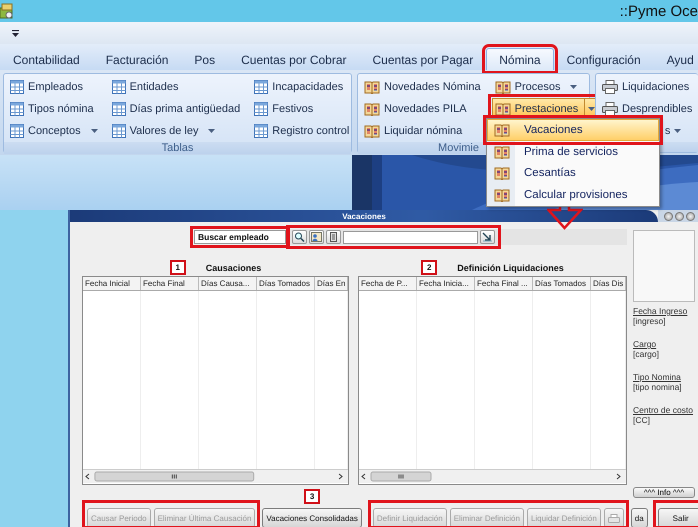 The width and height of the screenshot is (698, 527). What do you see at coordinates (145, 87) in the screenshot?
I see `ribbon-button: Entidades` at bounding box center [145, 87].